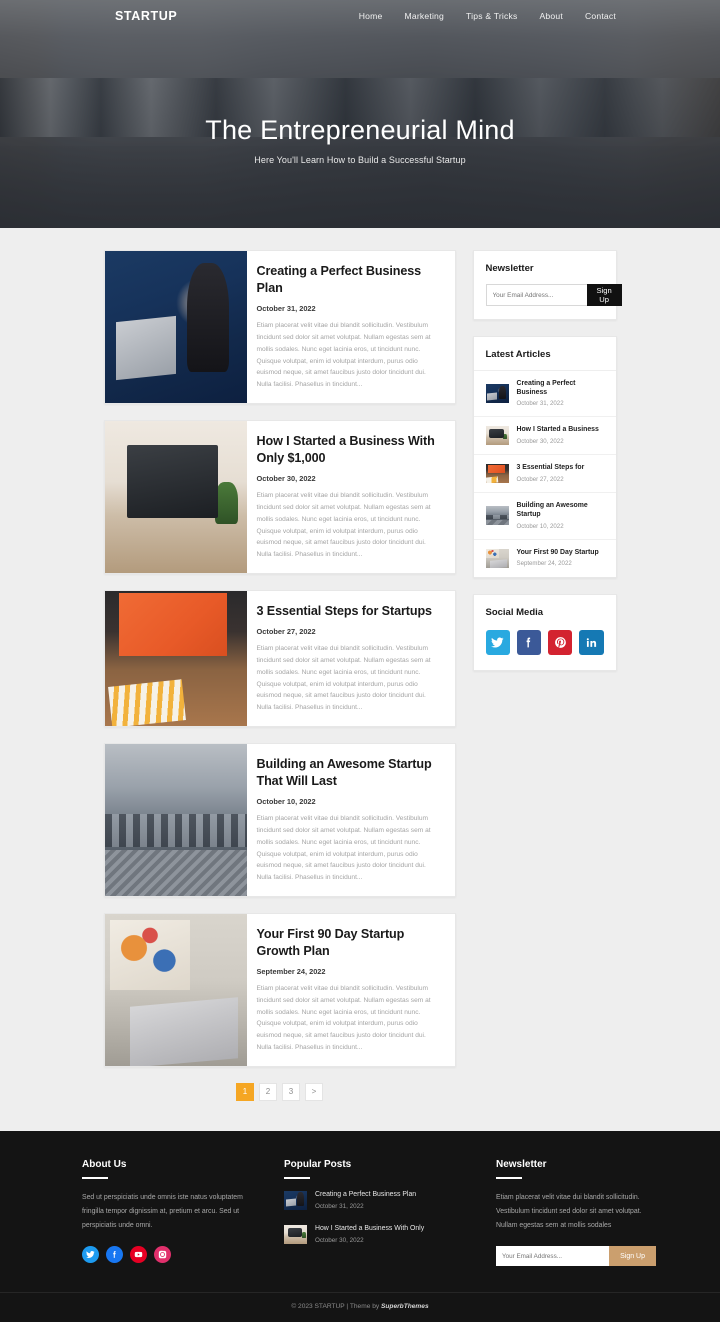 Image resolution: width=720 pixels, height=1322 pixels. I want to click on title-underline, so click(297, 1177).